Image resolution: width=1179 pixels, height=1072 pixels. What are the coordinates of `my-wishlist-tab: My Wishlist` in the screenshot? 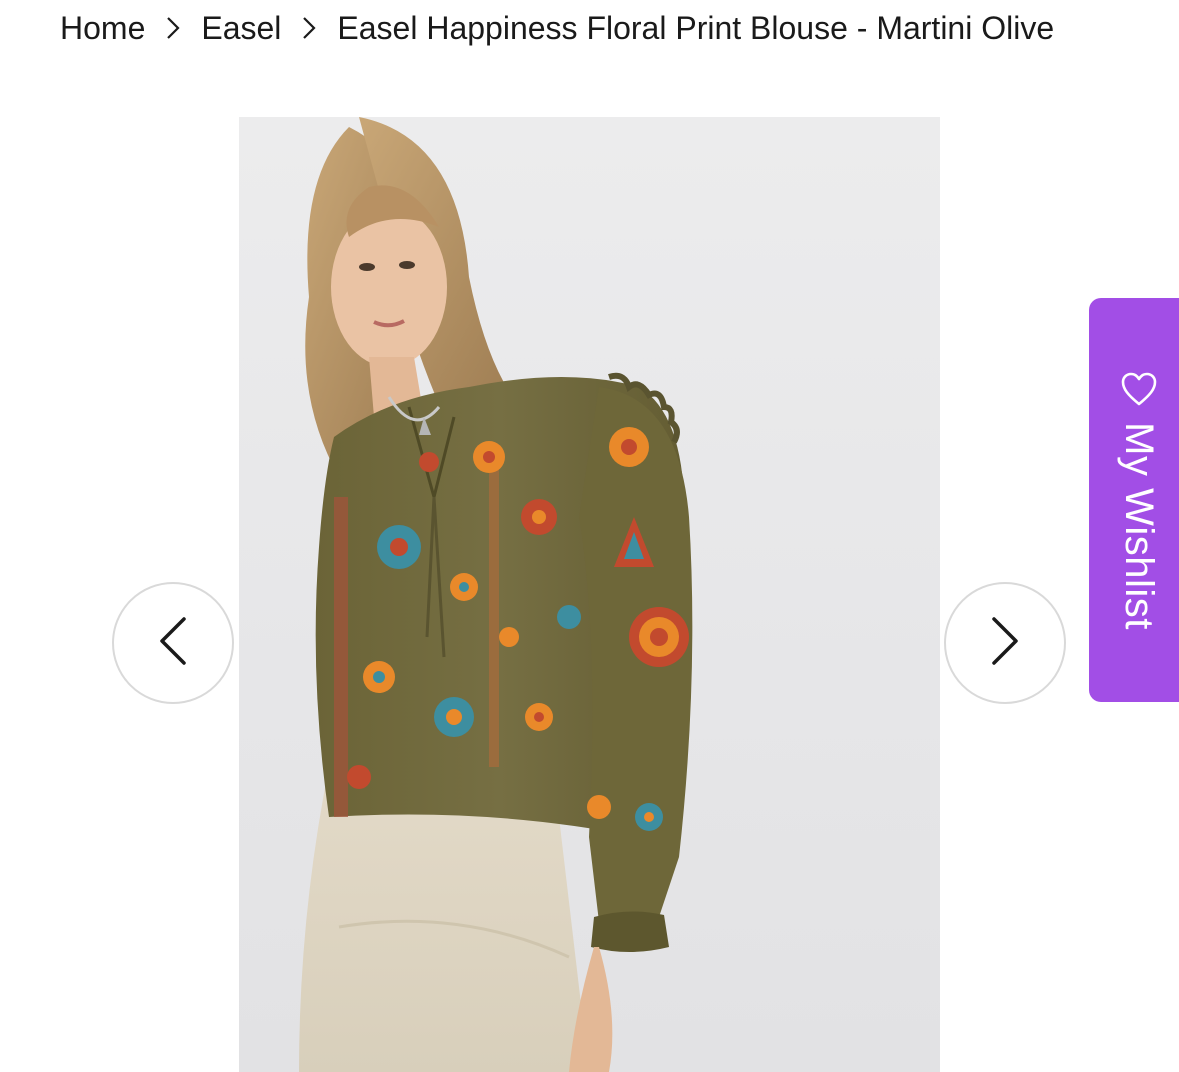 It's located at (1134, 500).